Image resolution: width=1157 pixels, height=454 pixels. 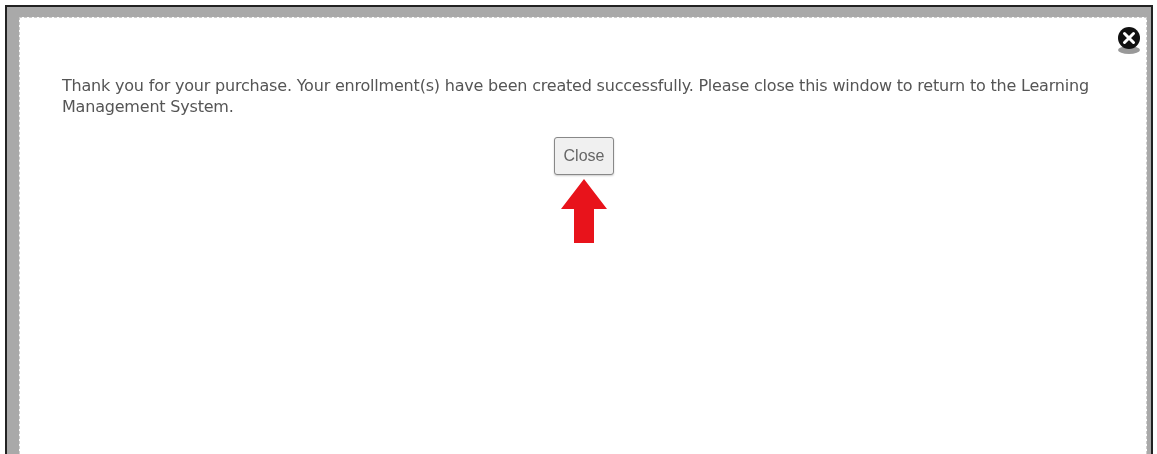 What do you see at coordinates (576, 96) in the screenshot?
I see `confirmation-message: Thank you for your purchase. Your enrollment(s) have been created successfully. Please close this window to return to the Learning Management System.` at bounding box center [576, 96].